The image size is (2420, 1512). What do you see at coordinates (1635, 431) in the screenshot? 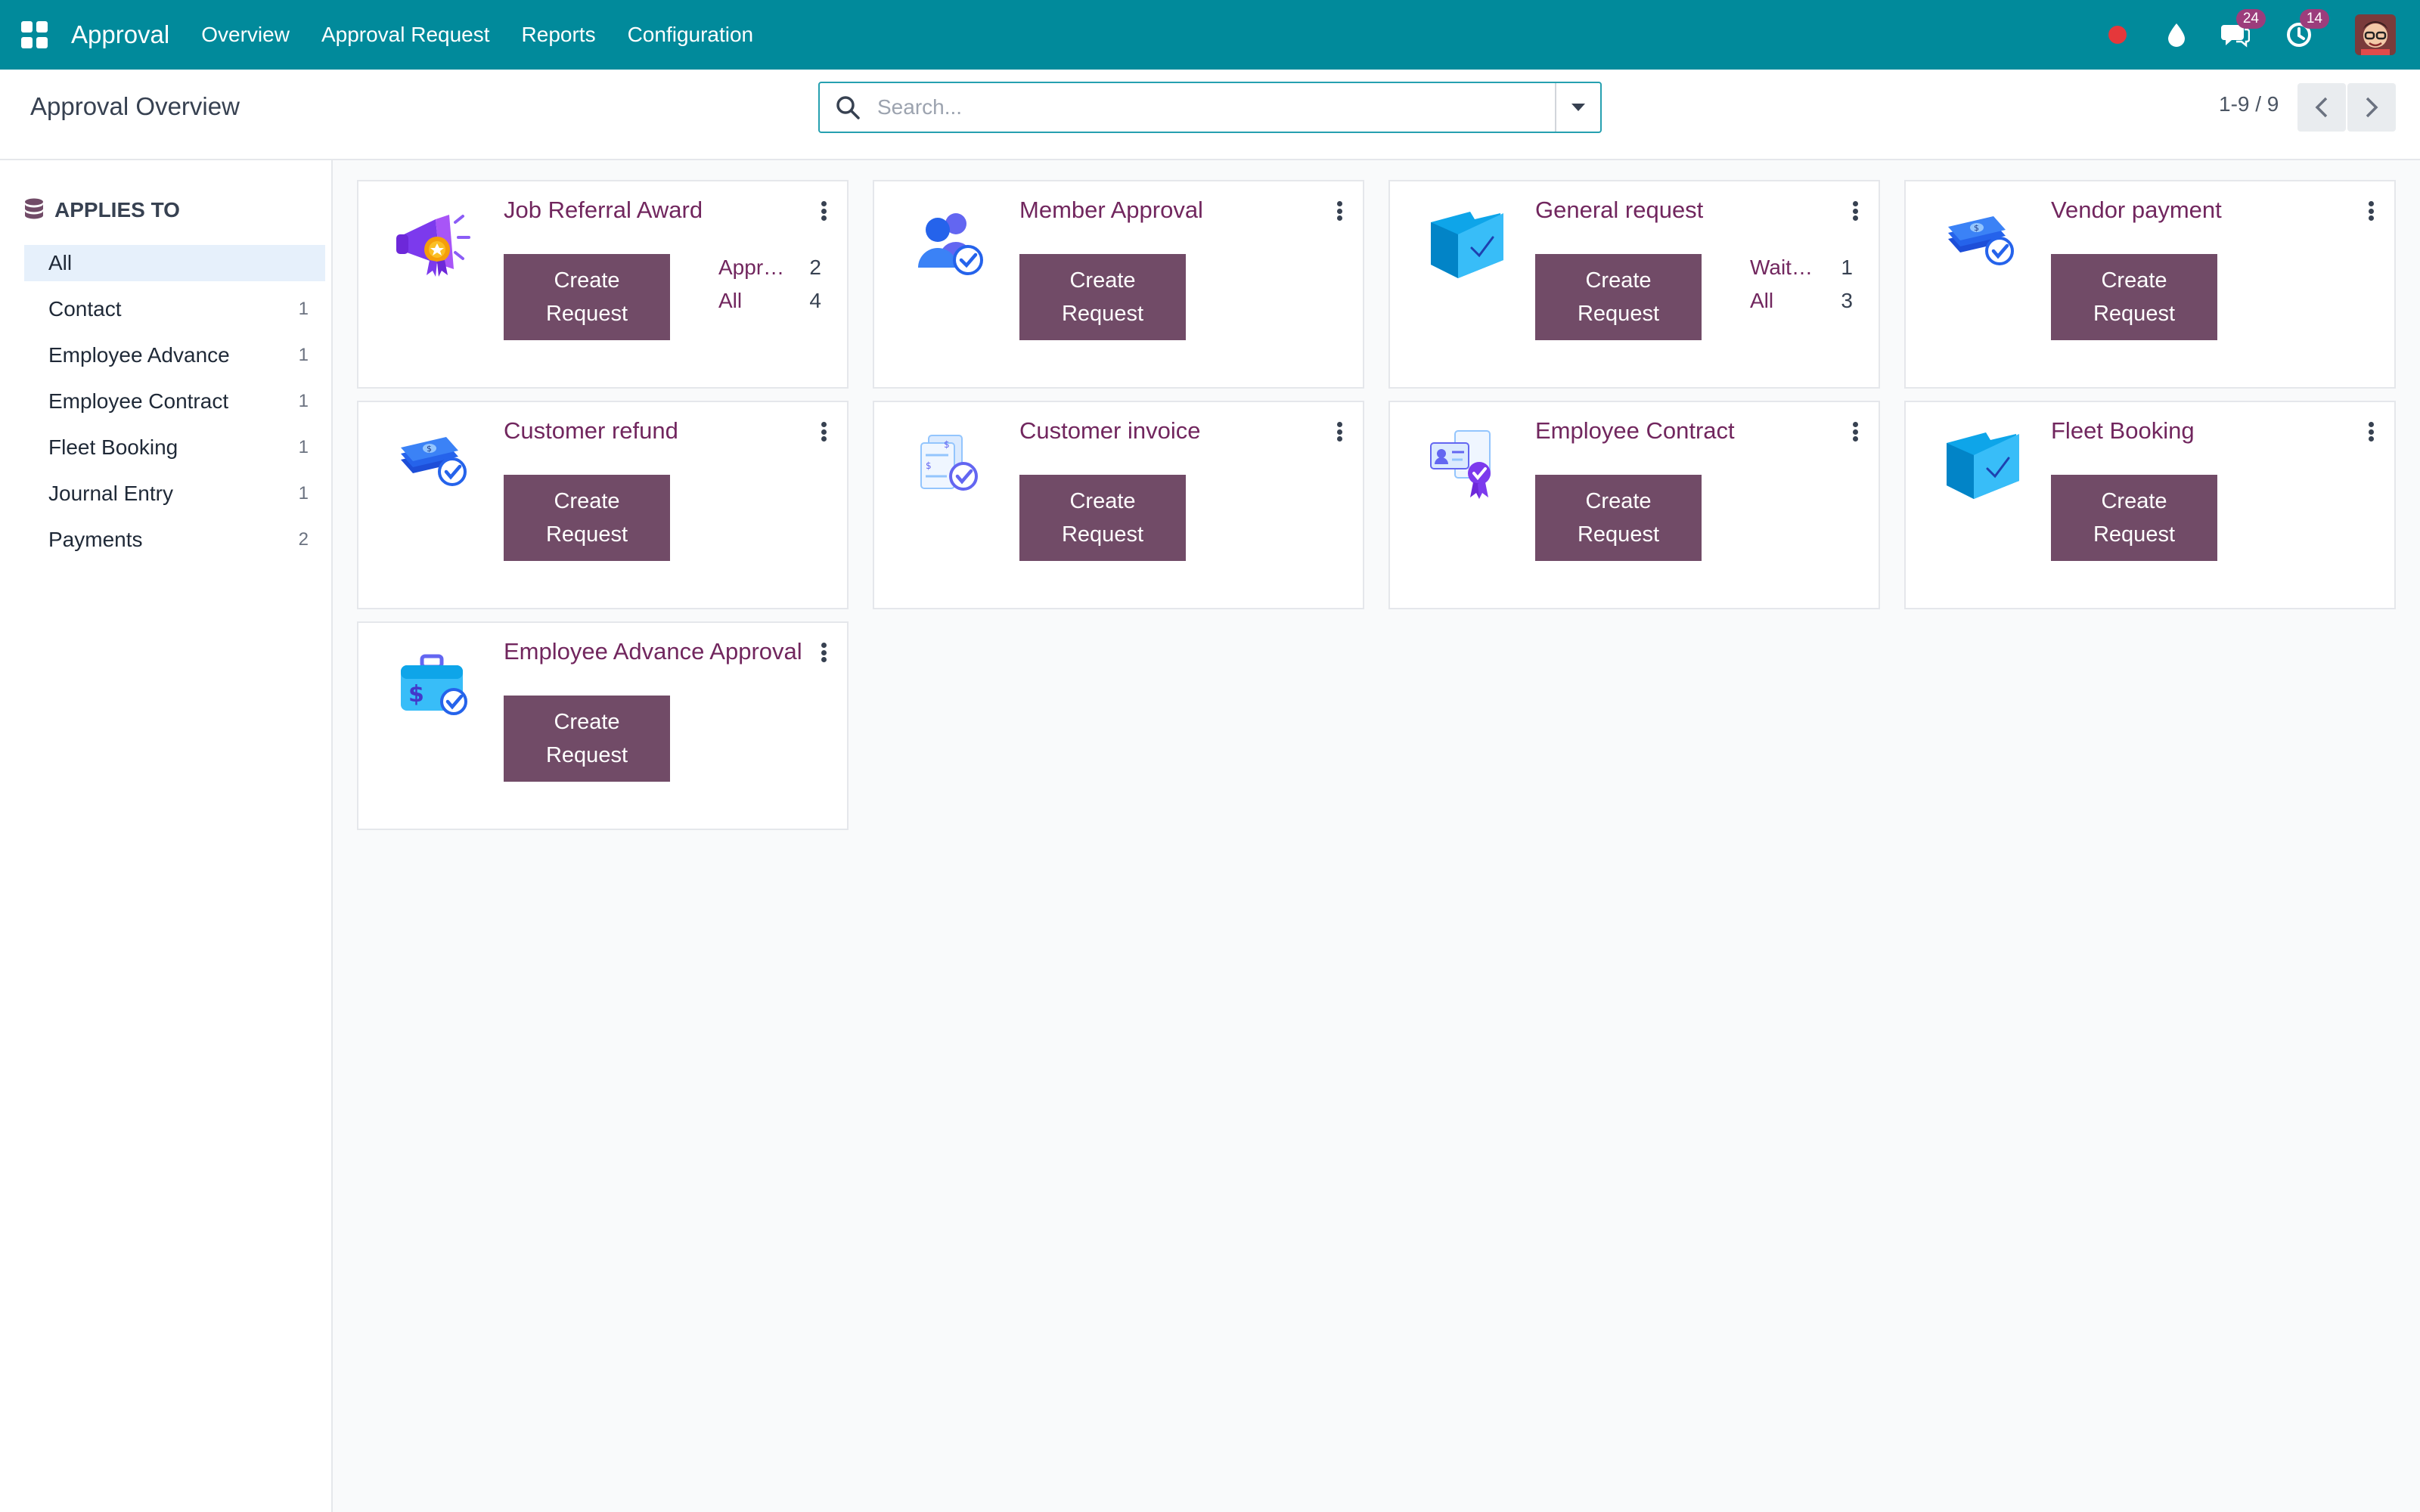
I see `card-title: Employee Contract` at bounding box center [1635, 431].